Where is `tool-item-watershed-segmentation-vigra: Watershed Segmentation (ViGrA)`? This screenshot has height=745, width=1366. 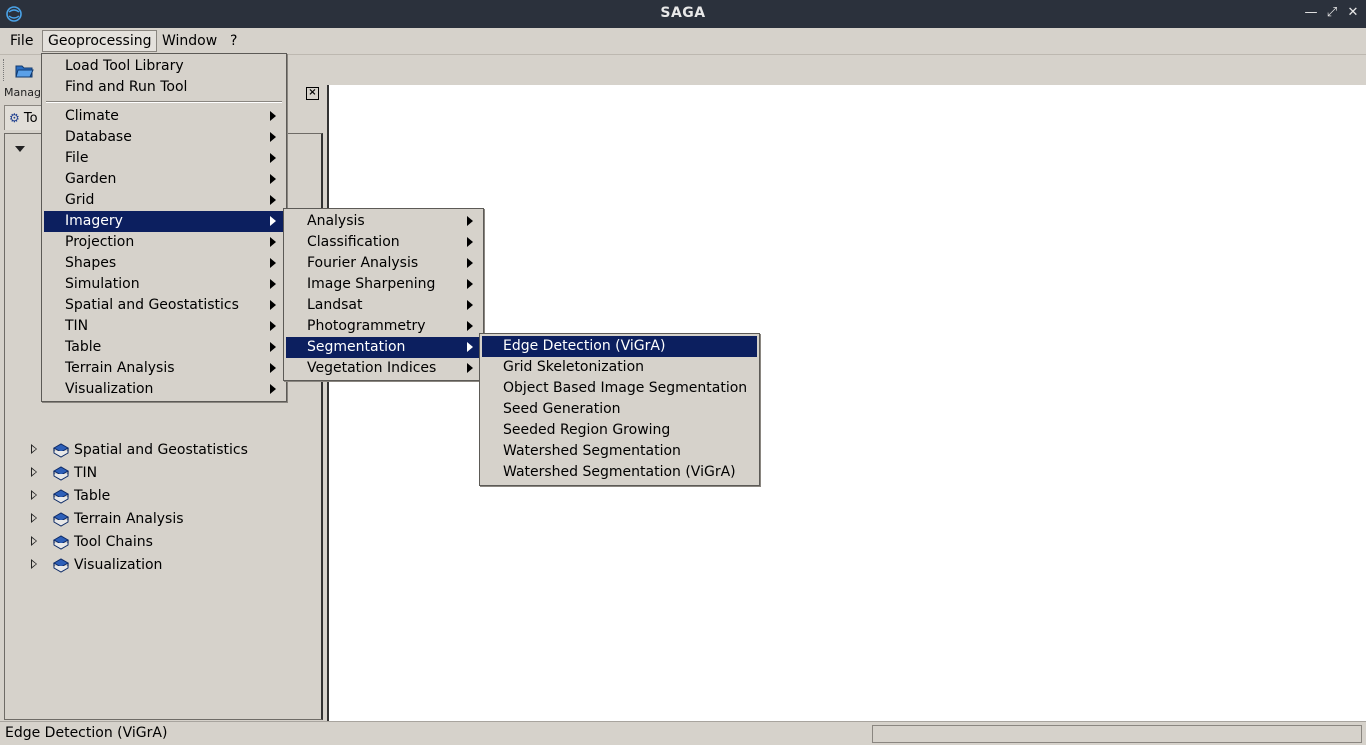 tool-item-watershed-segmentation-vigra: Watershed Segmentation (ViGrA) is located at coordinates (619, 472).